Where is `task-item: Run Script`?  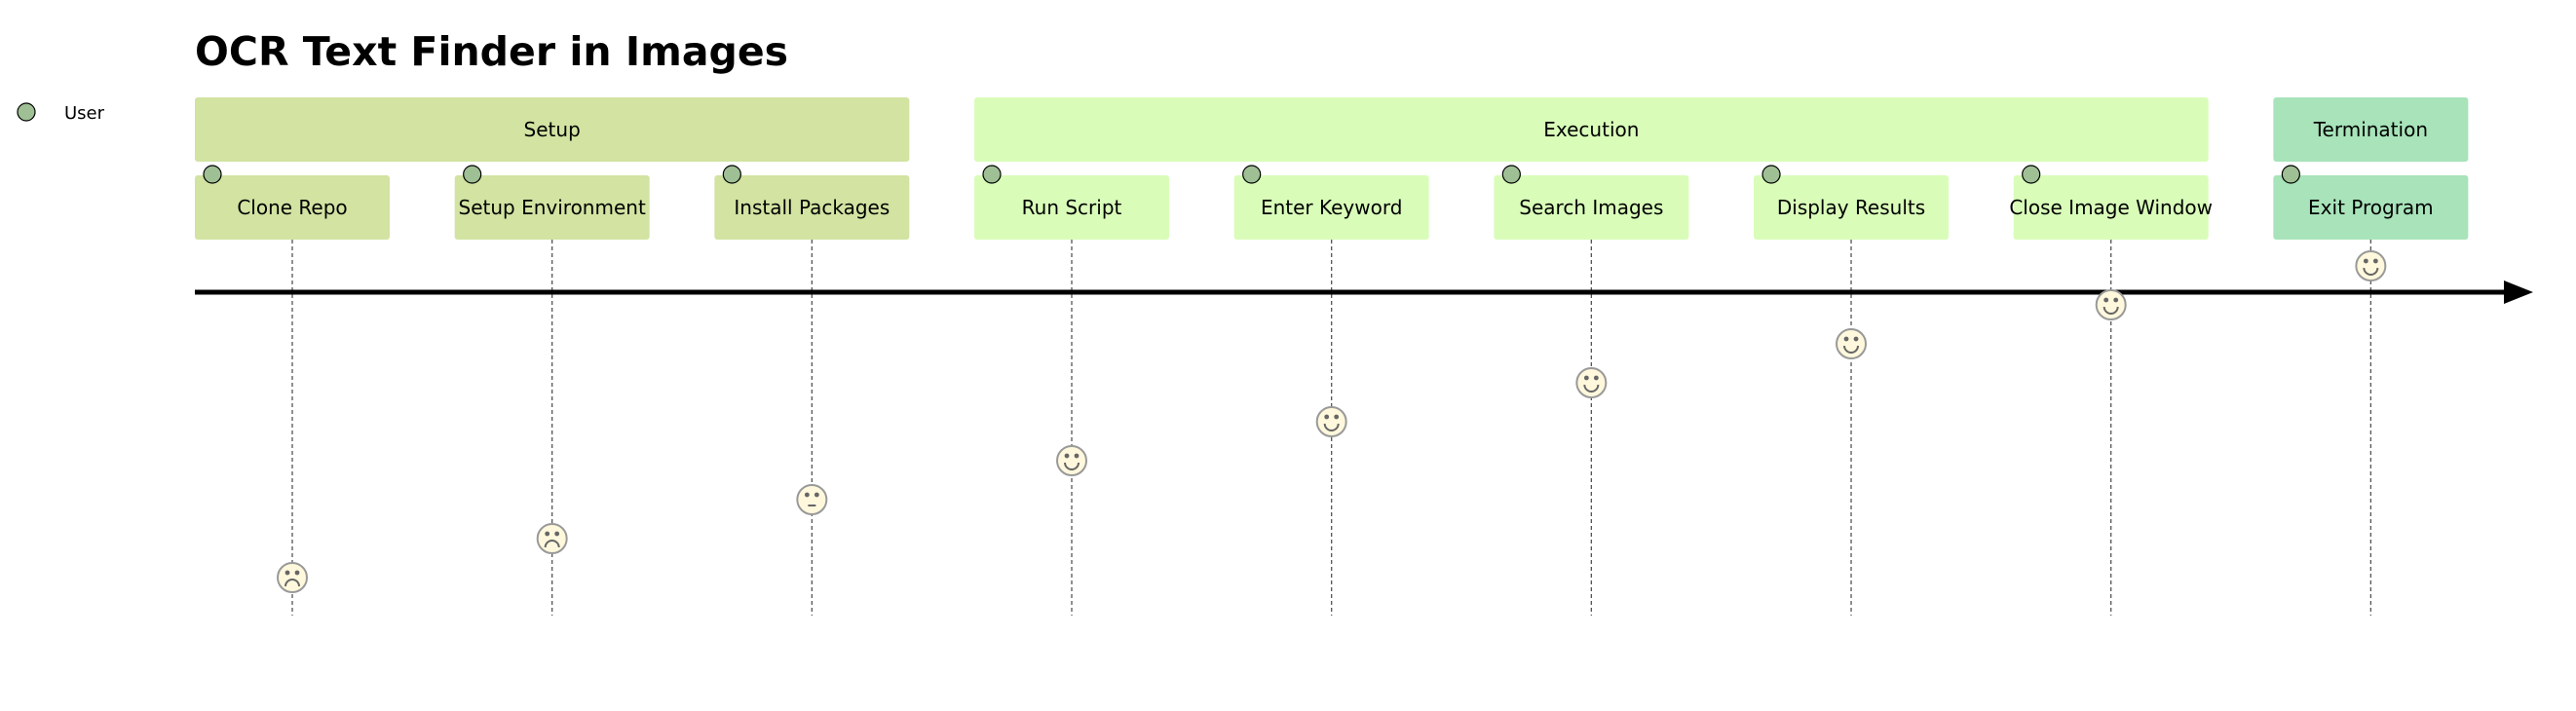 task-item: Run Script is located at coordinates (1072, 202).